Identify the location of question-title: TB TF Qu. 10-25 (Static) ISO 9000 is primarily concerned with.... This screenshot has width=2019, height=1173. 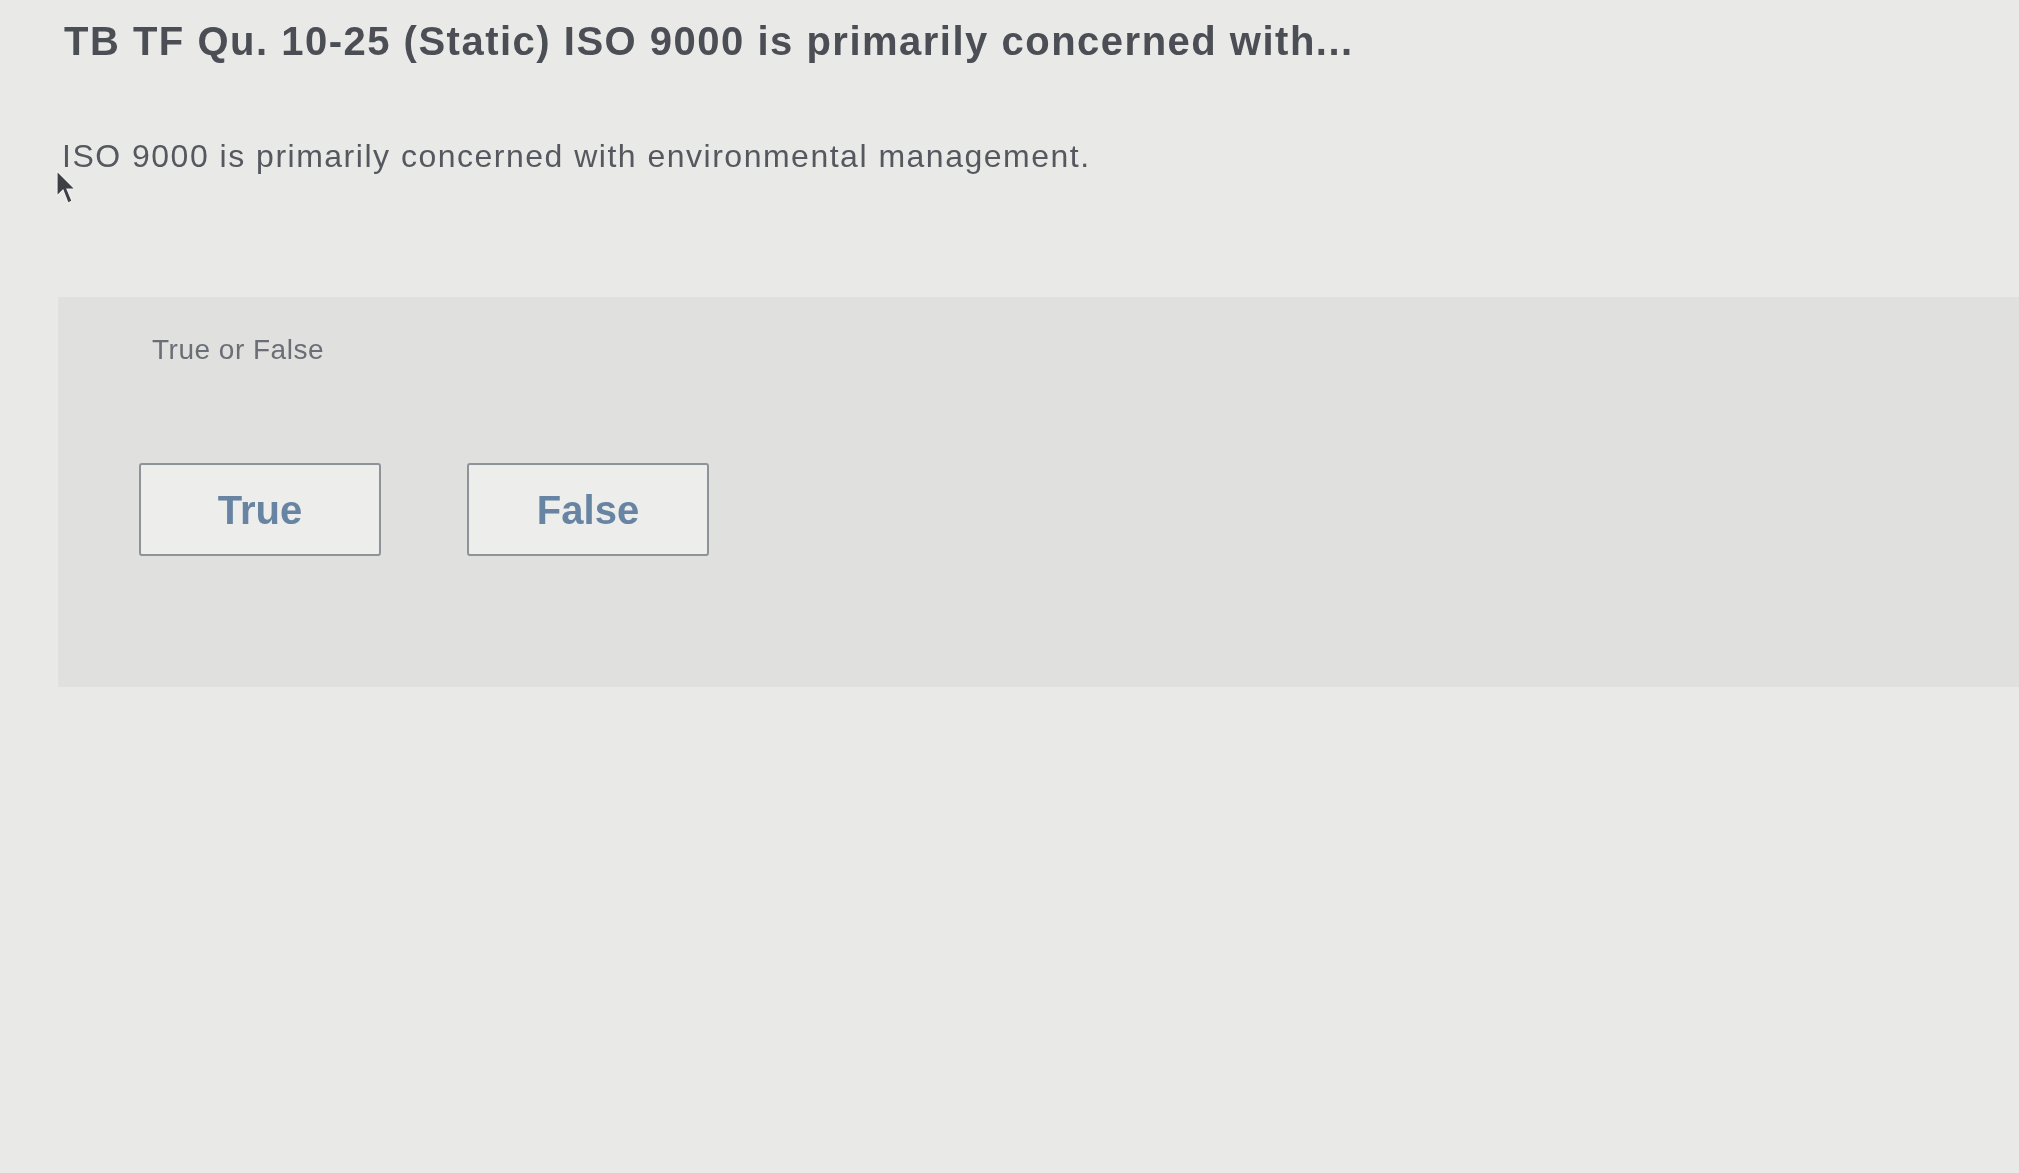
(709, 41).